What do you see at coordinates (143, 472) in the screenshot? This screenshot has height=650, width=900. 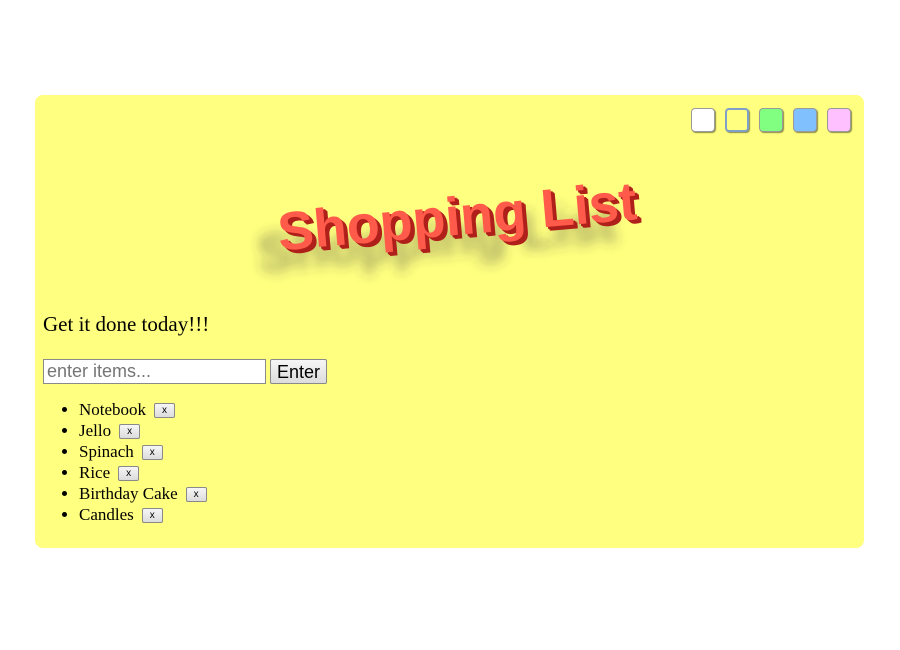 I see `list-item: Ricex` at bounding box center [143, 472].